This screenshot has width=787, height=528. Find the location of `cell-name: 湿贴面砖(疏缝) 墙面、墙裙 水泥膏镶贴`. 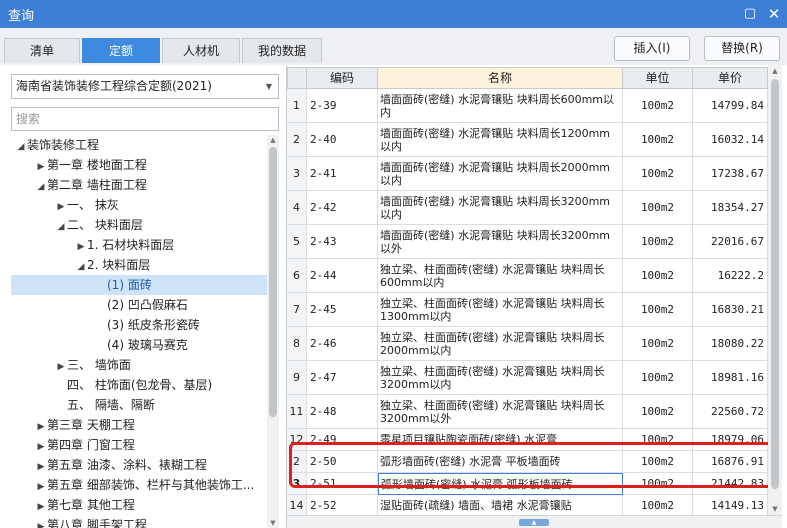

cell-name: 湿贴面砖(疏缝) 墙面、墙裙 水泥膏镶贴 is located at coordinates (500, 505).